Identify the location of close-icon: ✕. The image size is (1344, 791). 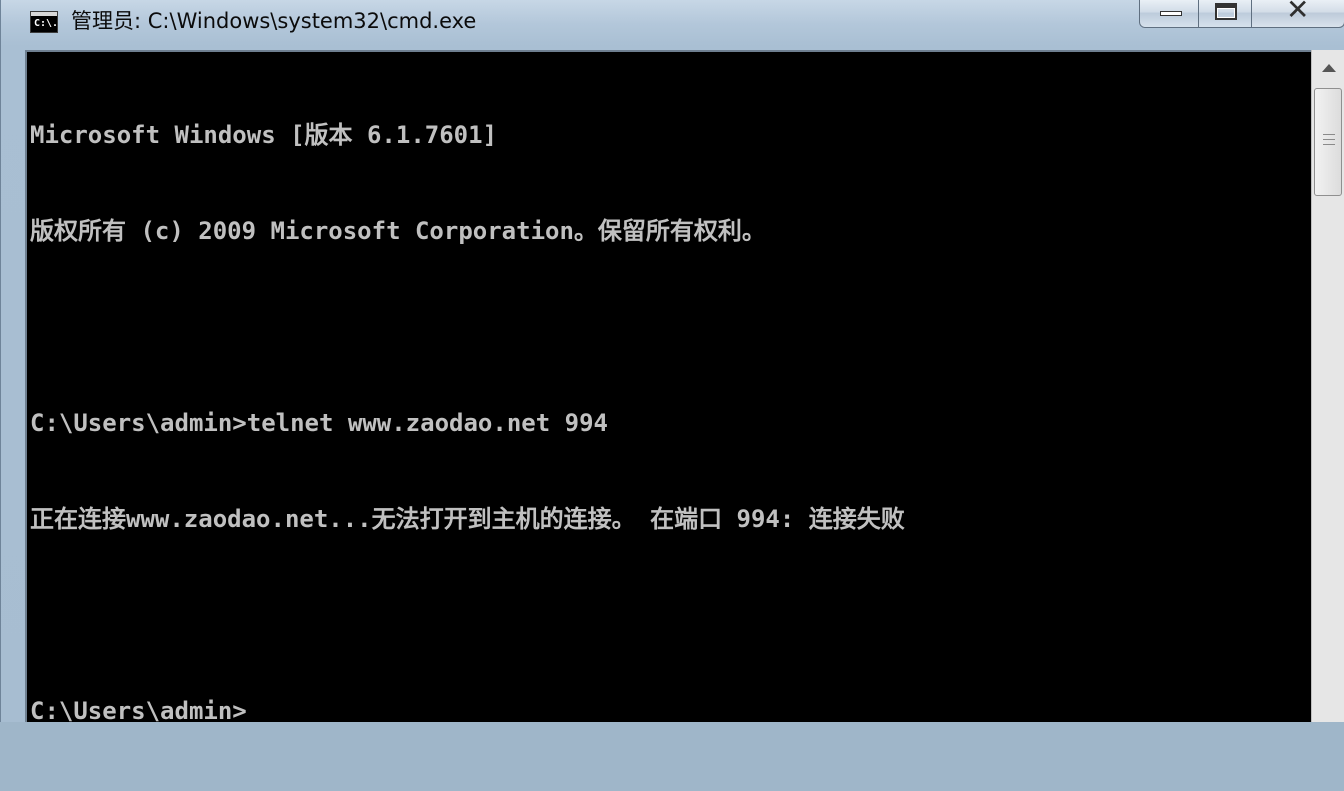
(1298, 13).